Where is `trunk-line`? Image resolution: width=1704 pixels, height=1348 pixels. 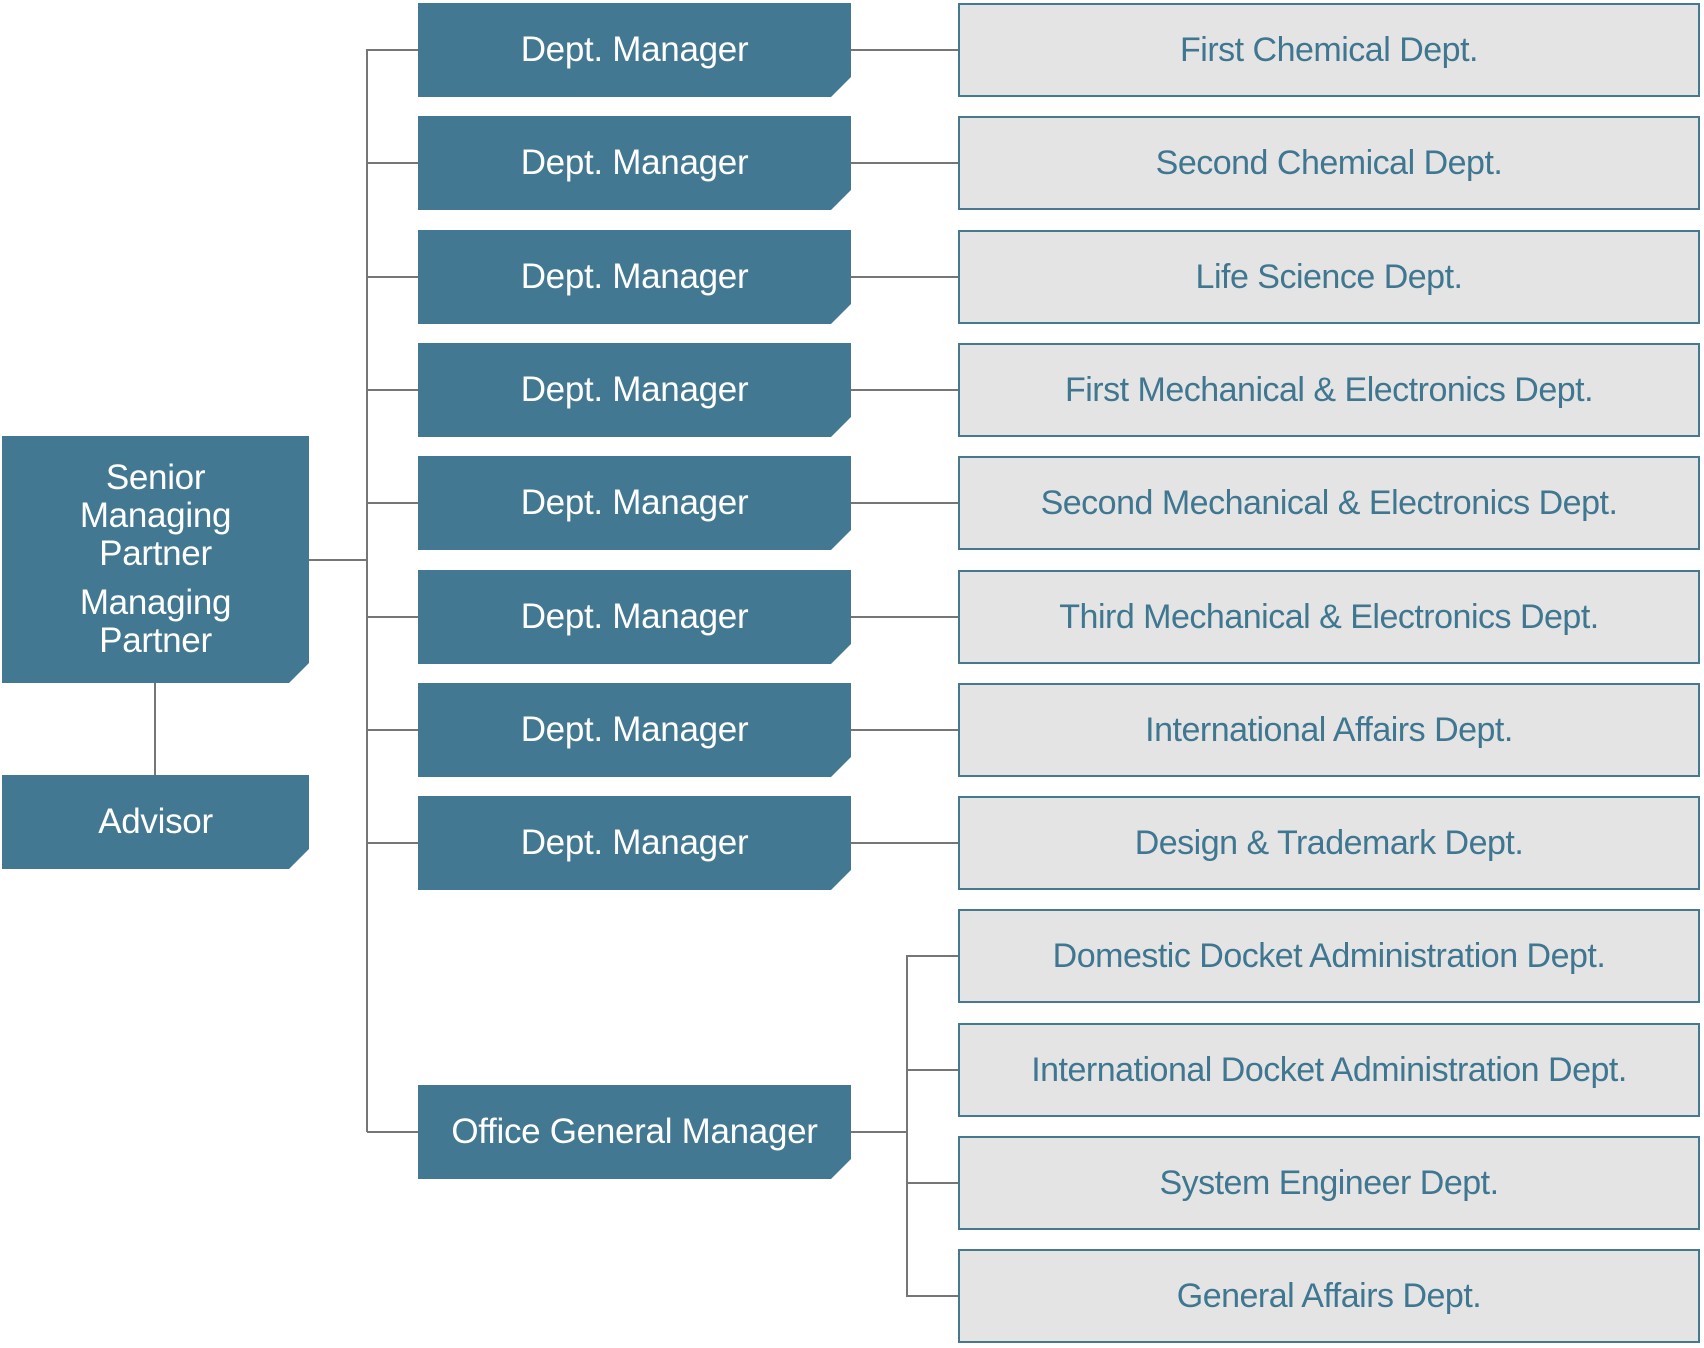
trunk-line is located at coordinates (367, 590).